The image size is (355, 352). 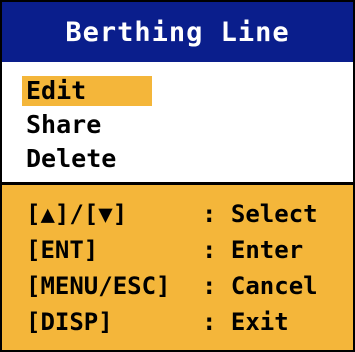 What do you see at coordinates (62, 250) in the screenshot?
I see `help-key-ent: [ENT]` at bounding box center [62, 250].